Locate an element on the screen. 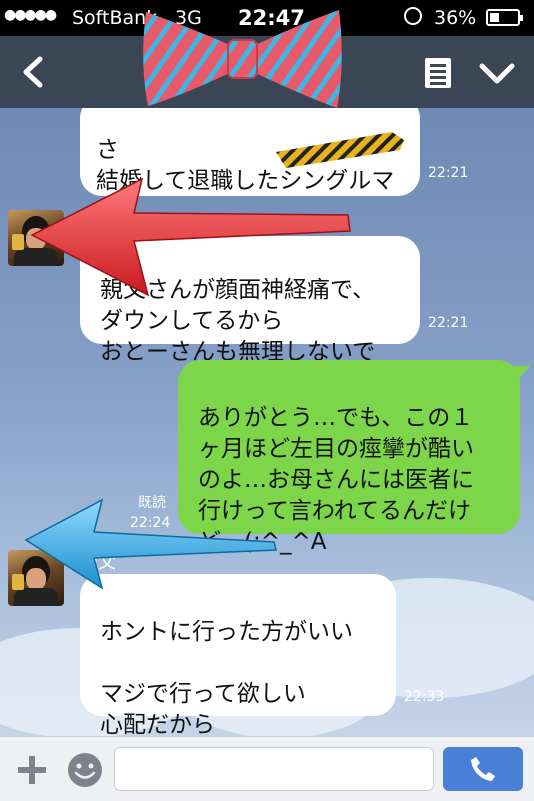  chevron-down-icon is located at coordinates (497, 74).